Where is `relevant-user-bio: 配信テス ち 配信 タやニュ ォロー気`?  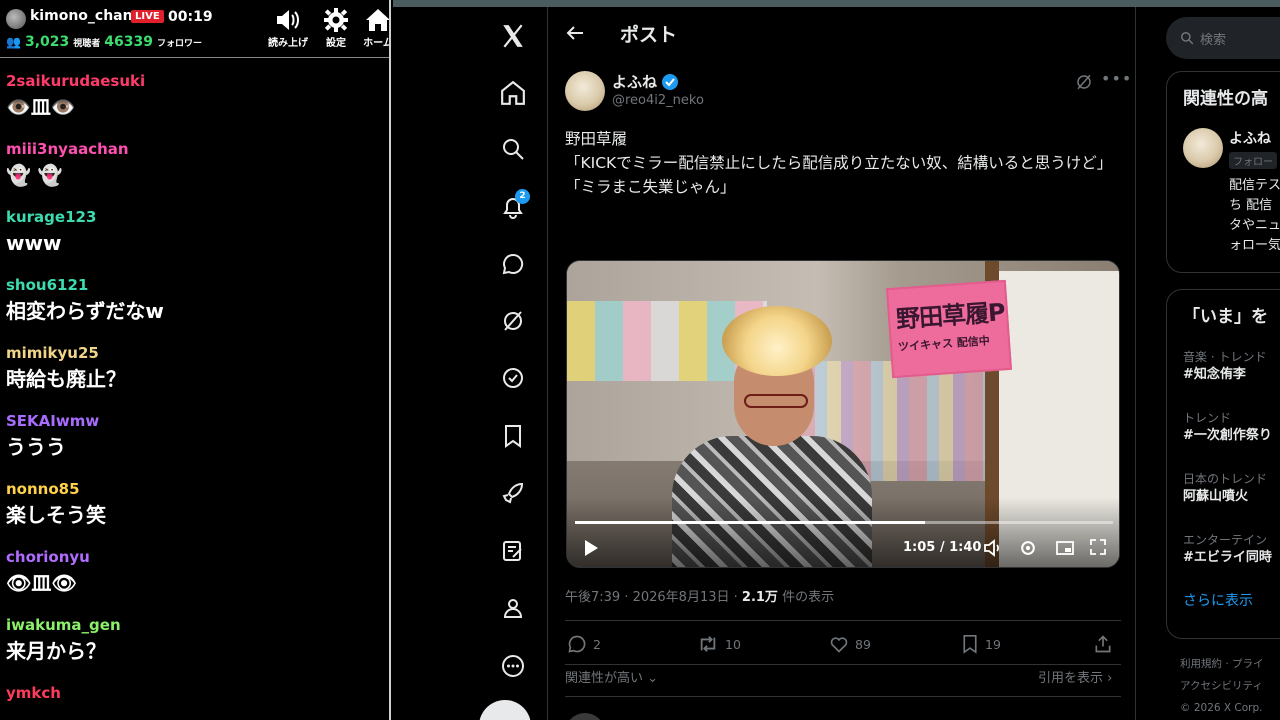 relevant-user-bio: 配信テス ち 配信 タやニュ ォロー気 is located at coordinates (1254, 215).